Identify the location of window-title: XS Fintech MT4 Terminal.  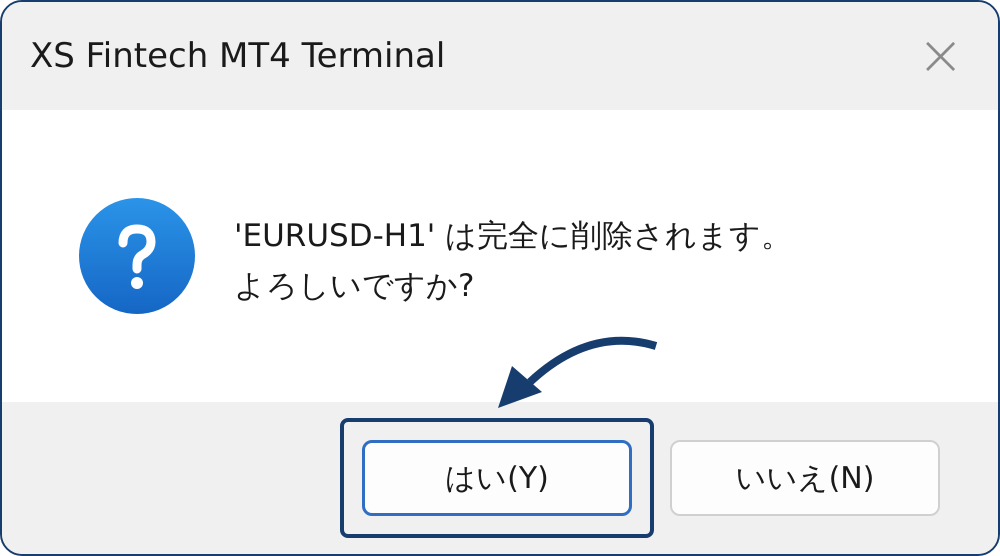
(238, 56).